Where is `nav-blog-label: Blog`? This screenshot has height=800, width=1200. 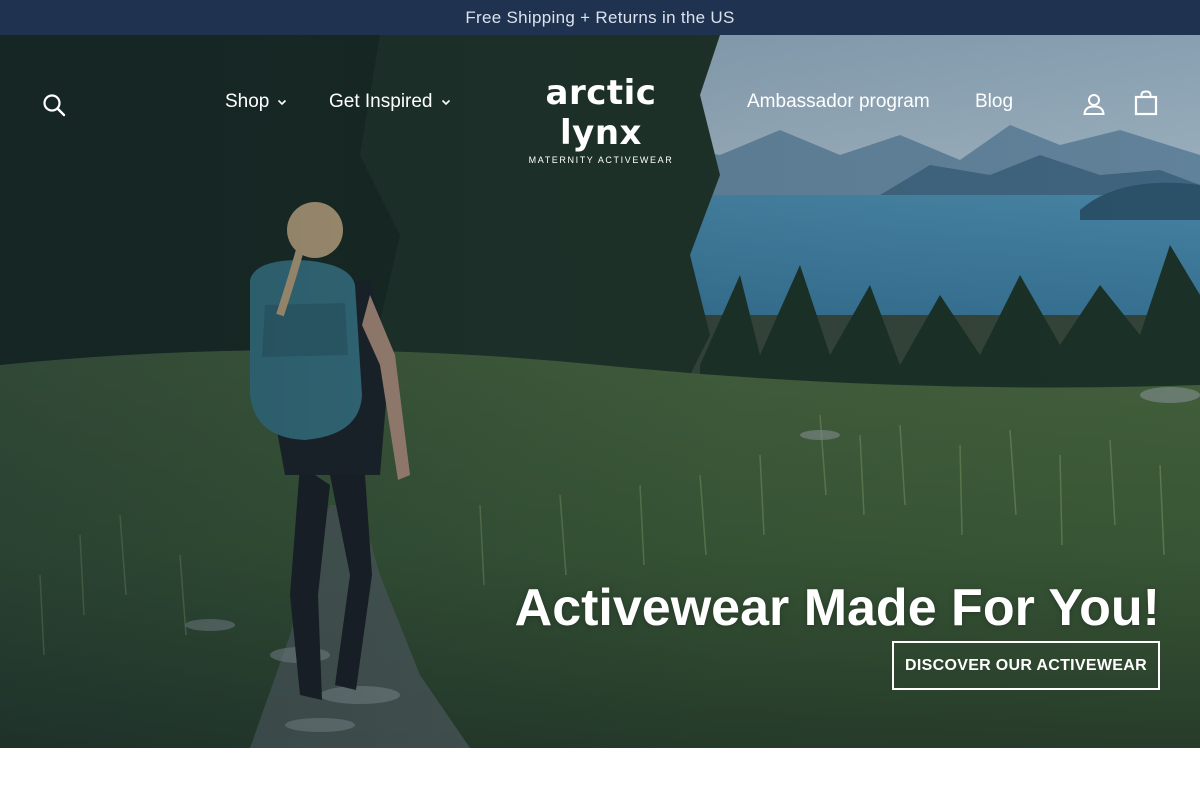
nav-blog-label: Blog is located at coordinates (994, 101).